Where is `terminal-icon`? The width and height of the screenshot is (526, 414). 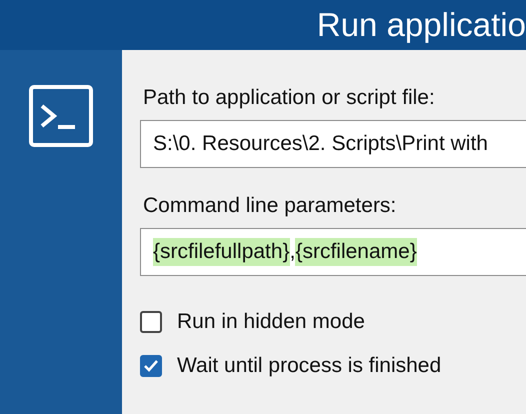 terminal-icon is located at coordinates (61, 116).